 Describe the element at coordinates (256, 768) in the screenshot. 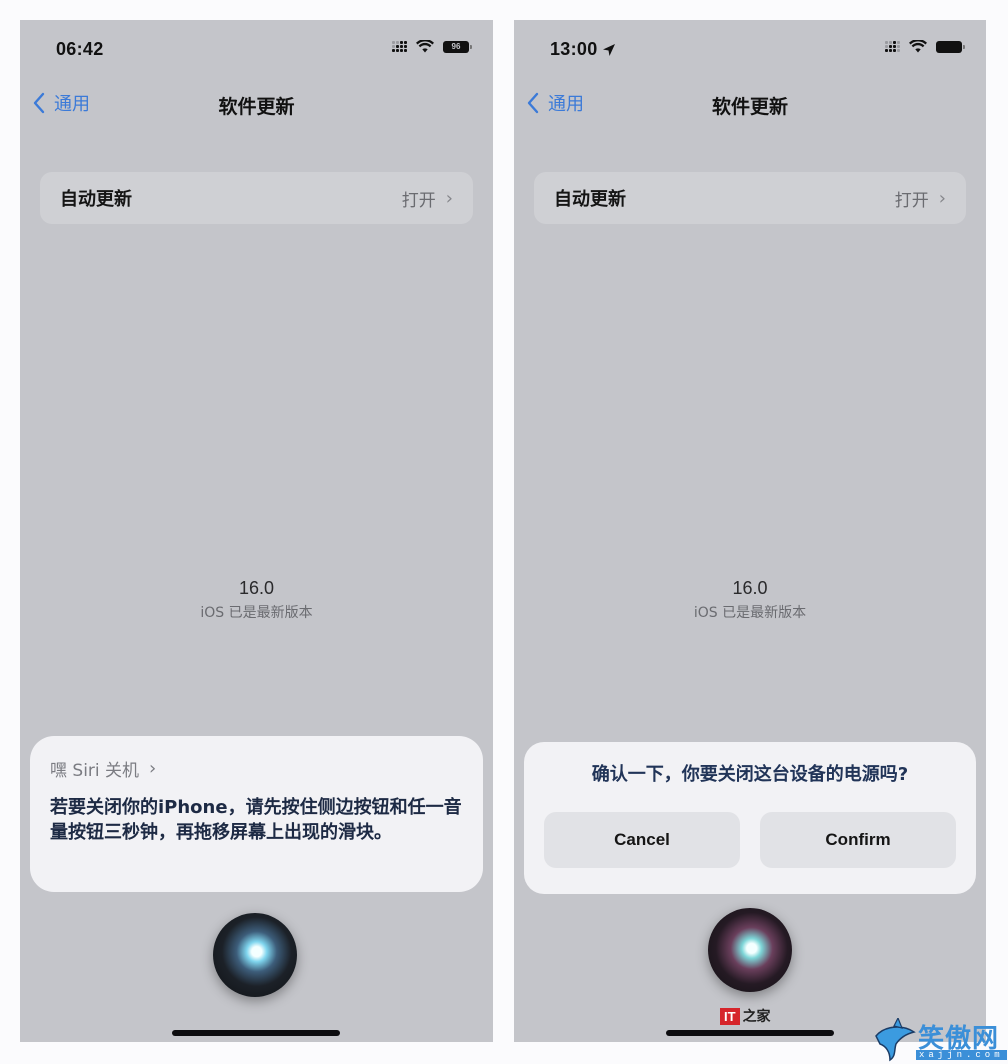

I see `siri-source-link: 嘿 Siri 关机 ›` at that location.